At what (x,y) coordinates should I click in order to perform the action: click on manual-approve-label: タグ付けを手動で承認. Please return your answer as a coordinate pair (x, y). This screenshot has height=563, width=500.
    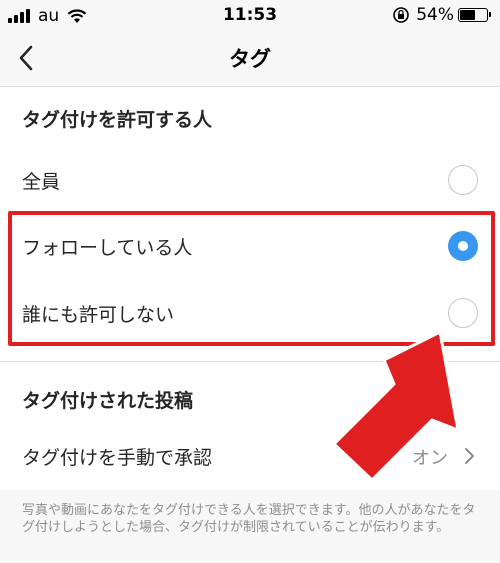
    Looking at the image, I should click on (117, 458).